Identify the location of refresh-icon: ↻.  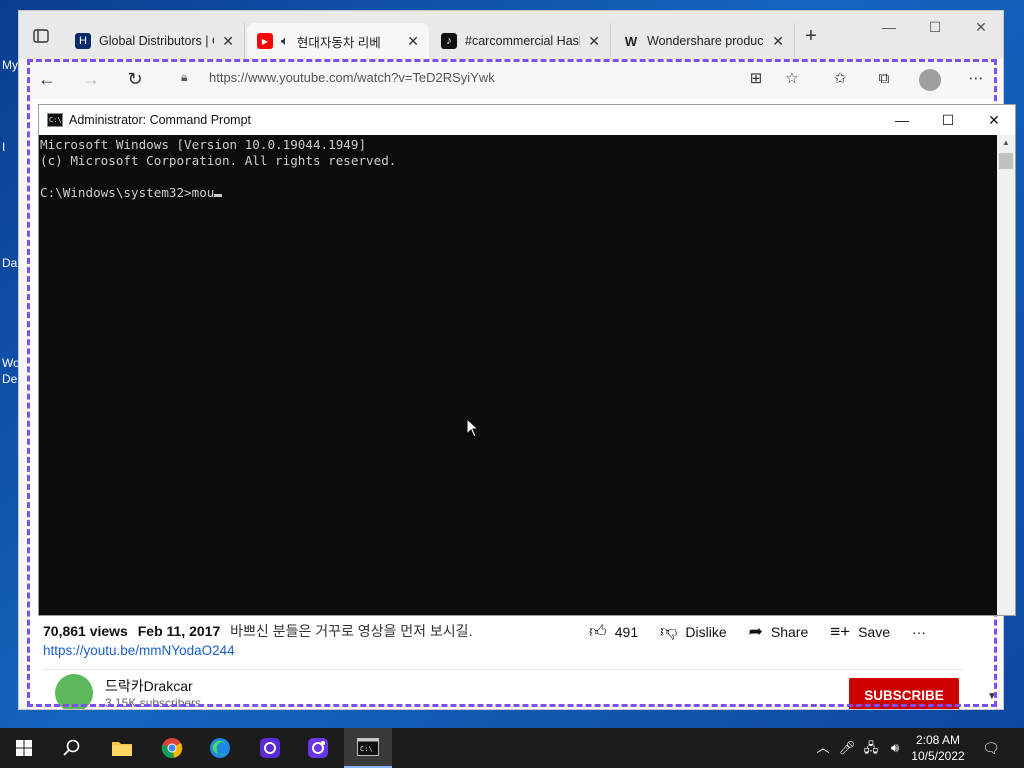
(135, 79).